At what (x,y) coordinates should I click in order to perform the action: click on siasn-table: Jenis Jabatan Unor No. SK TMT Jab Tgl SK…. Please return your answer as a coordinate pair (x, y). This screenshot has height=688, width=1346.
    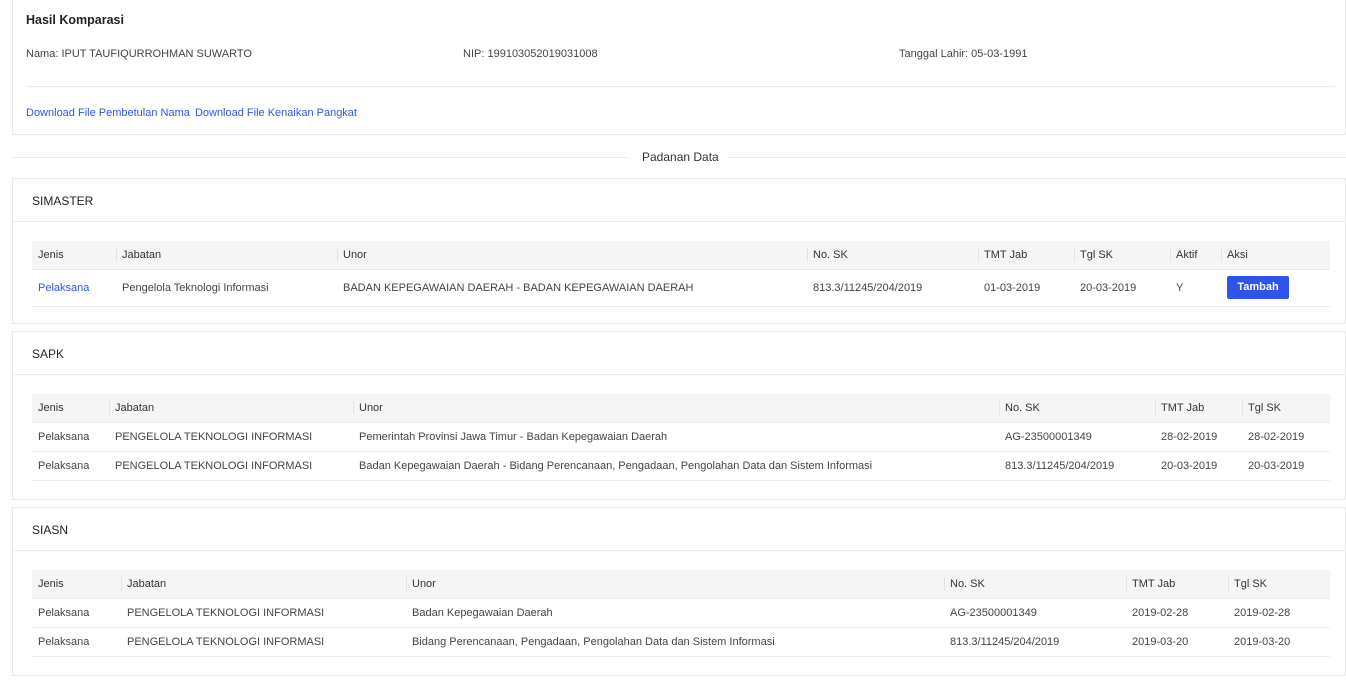
    Looking at the image, I should click on (681, 613).